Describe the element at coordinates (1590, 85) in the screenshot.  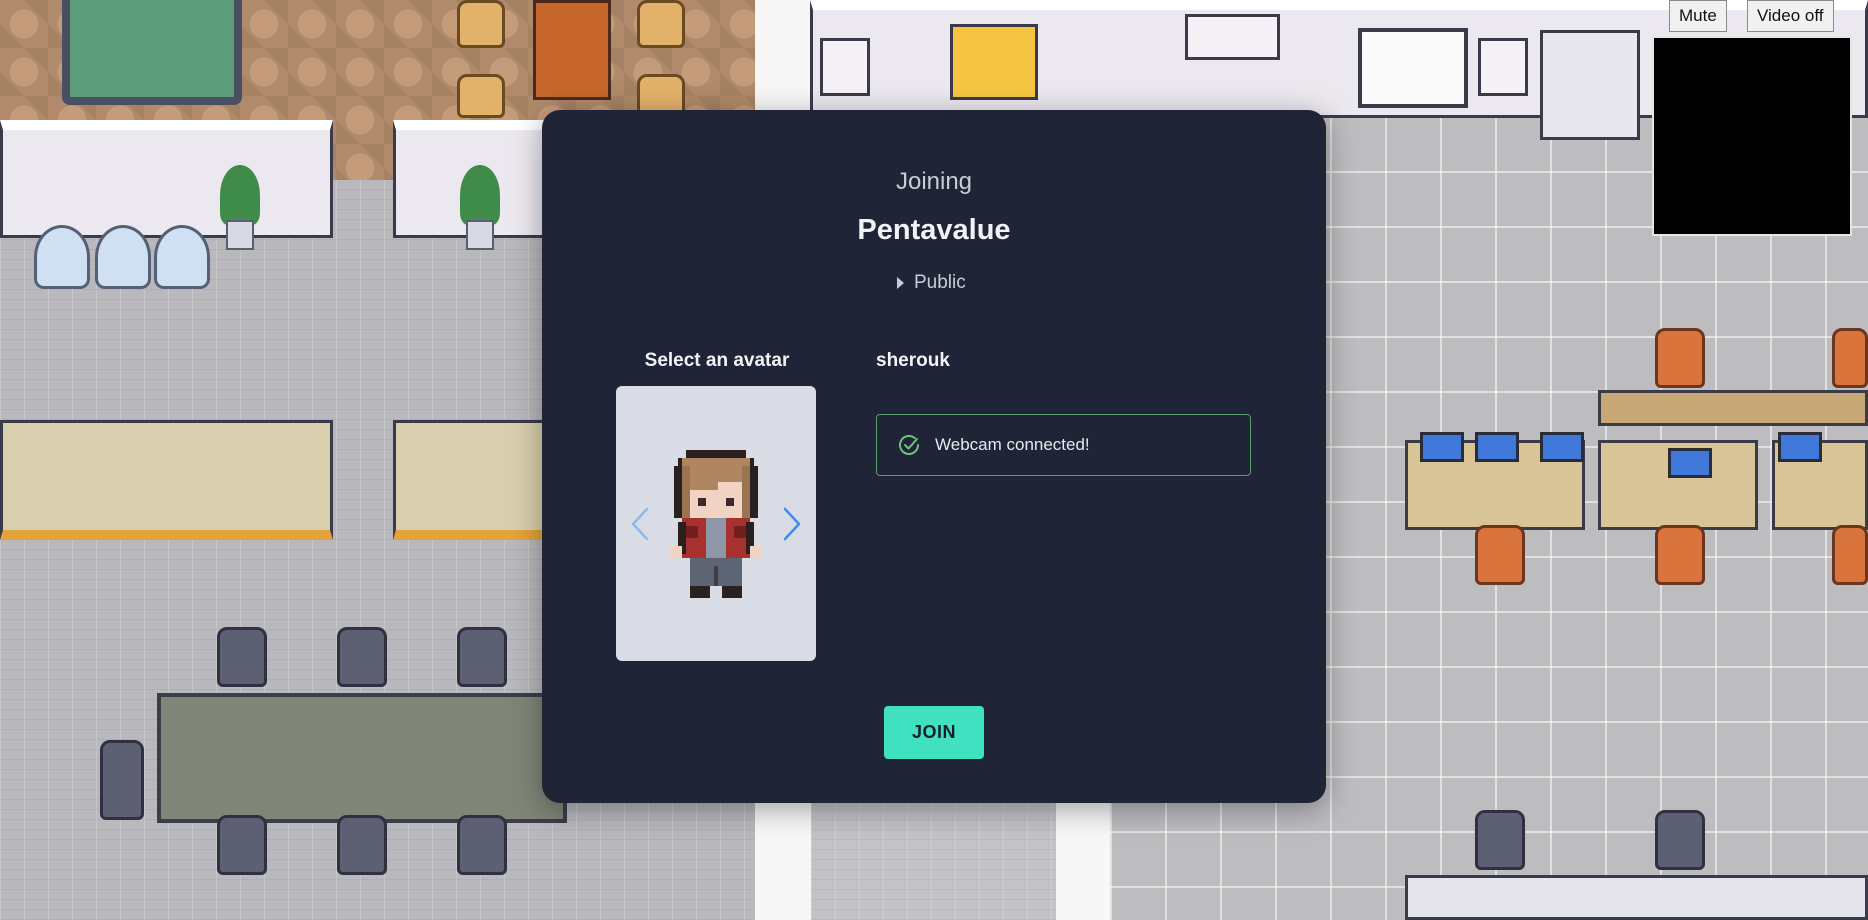
I see `bookshelf` at that location.